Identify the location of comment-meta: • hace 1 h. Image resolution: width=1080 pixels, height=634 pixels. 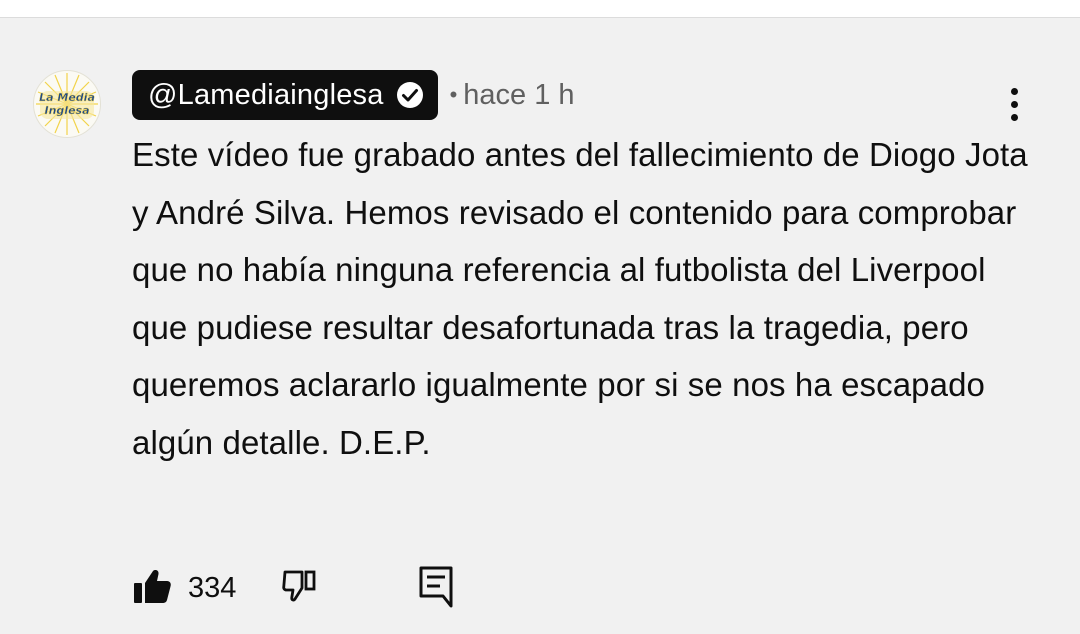
(512, 95).